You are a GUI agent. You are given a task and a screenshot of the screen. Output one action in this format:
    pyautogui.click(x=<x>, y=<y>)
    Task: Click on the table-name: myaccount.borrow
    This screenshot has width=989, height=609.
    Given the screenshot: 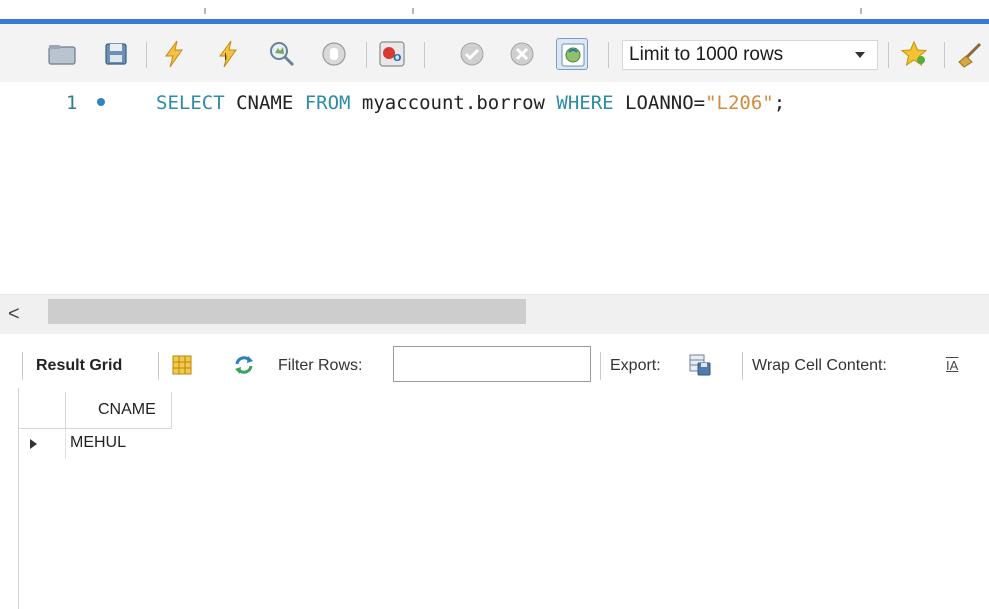 What is the action you would take?
    pyautogui.click(x=453, y=103)
    